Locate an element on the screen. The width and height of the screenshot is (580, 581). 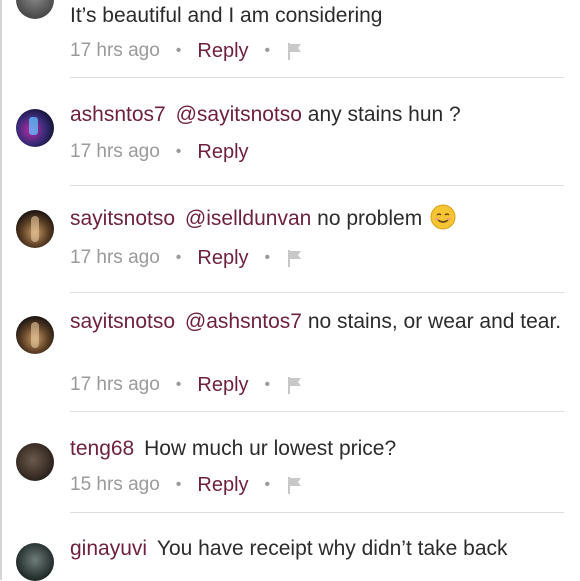
comment-body: no stains, or wear and tear. is located at coordinates (434, 321).